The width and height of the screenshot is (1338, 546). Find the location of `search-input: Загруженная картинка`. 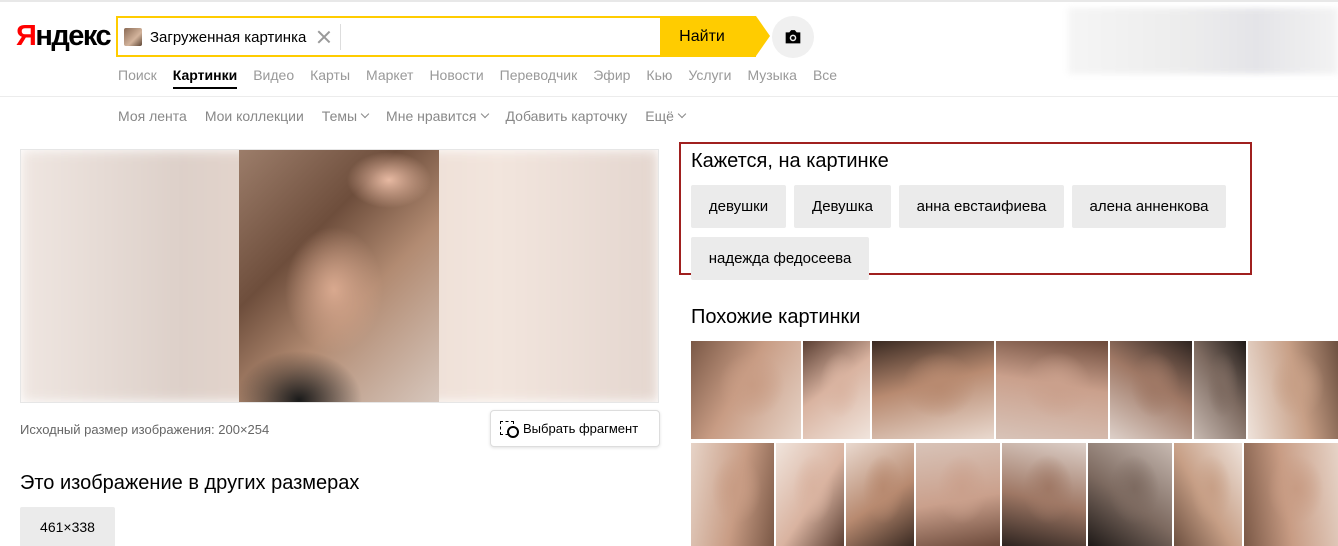

search-input: Загруженная картинка is located at coordinates (389, 36).